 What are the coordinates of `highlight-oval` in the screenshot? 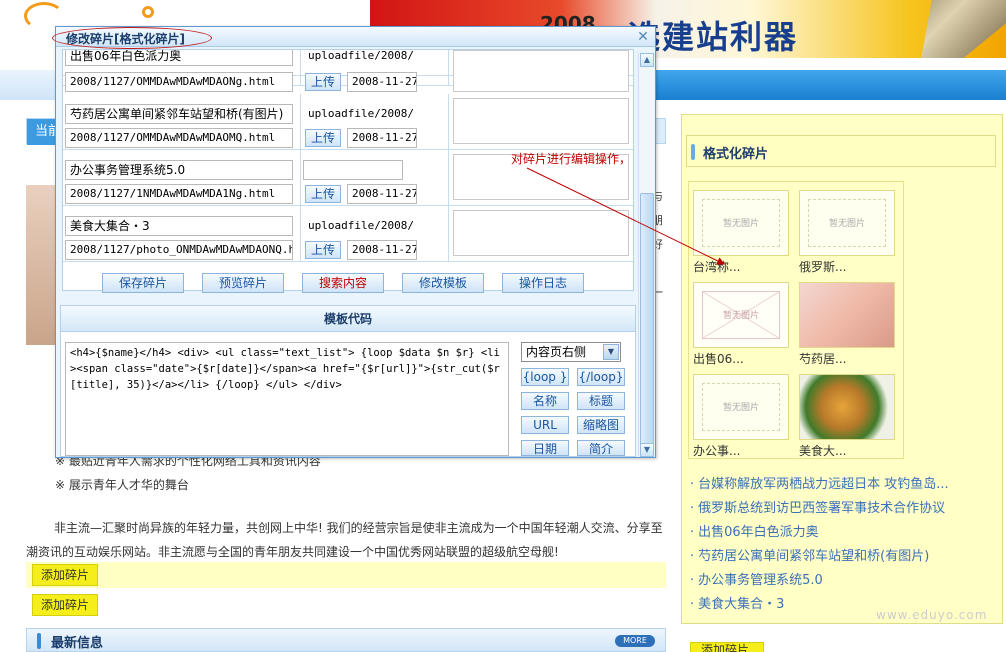 It's located at (132, 38).